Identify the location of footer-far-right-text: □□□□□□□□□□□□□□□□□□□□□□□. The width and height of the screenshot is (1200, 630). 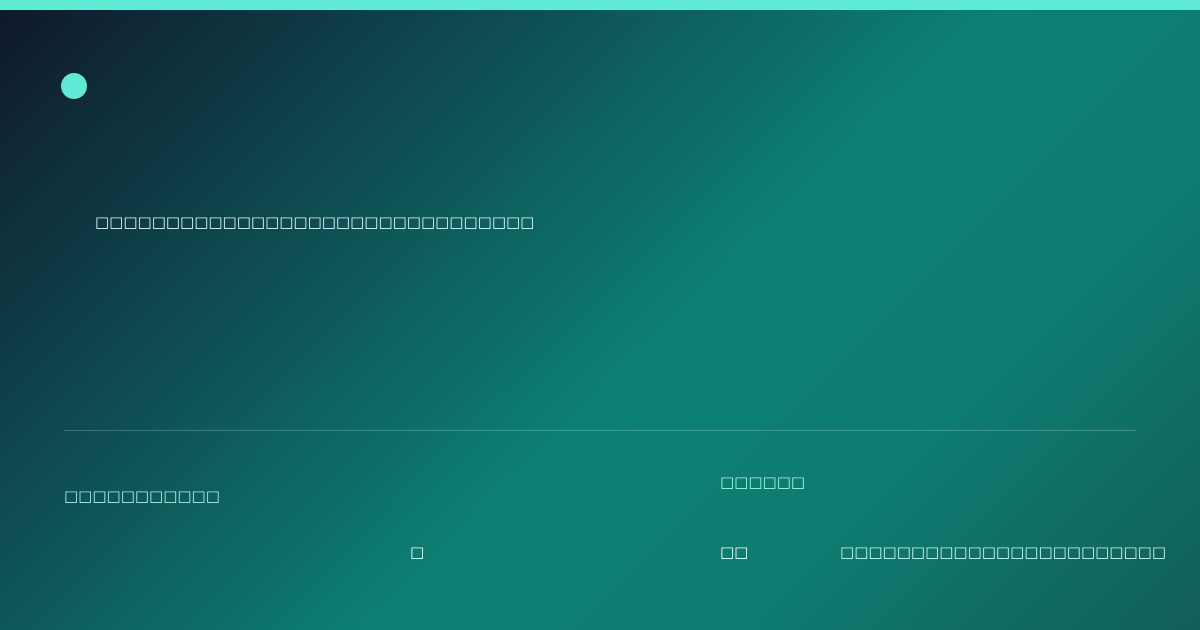
(1003, 552).